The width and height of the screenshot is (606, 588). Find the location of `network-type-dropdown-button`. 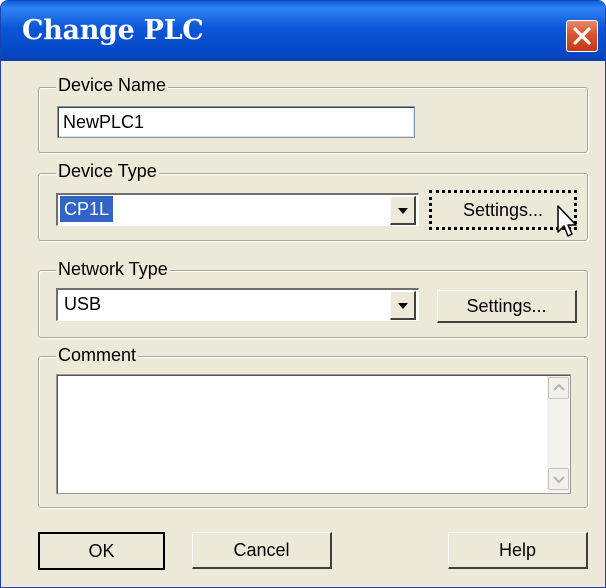

network-type-dropdown-button is located at coordinates (403, 305).